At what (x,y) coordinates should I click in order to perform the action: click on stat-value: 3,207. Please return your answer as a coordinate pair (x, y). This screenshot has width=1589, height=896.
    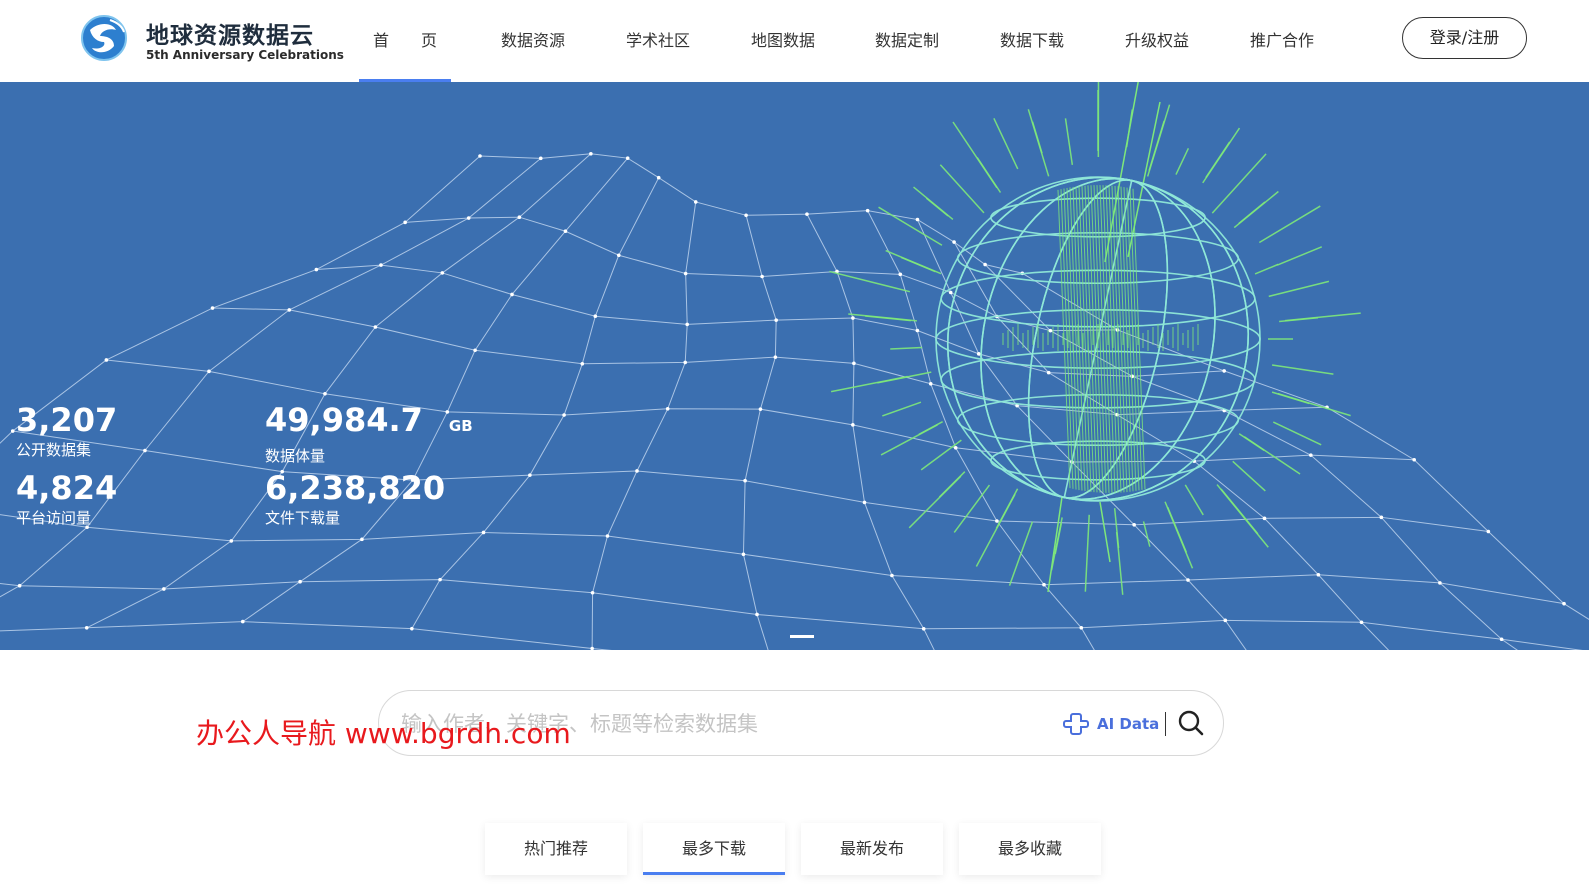
    Looking at the image, I should click on (67, 420).